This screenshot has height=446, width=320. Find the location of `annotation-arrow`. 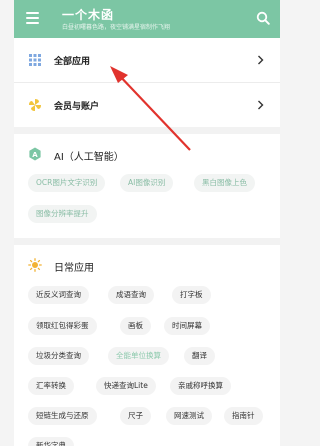

annotation-arrow is located at coordinates (150, 108).